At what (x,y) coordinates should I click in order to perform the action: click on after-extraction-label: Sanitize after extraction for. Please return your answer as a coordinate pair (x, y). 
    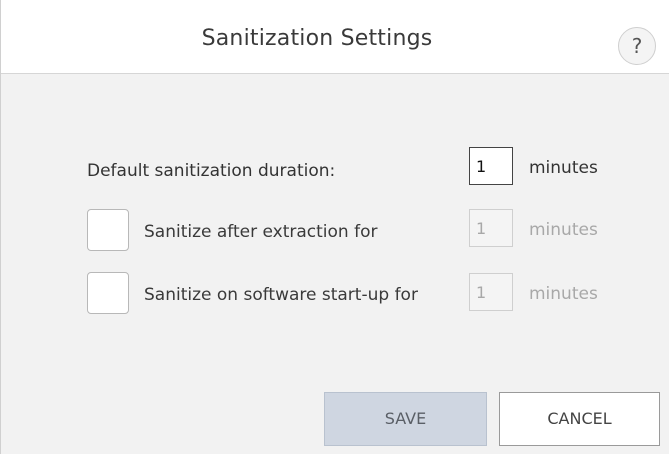
    Looking at the image, I should click on (261, 232).